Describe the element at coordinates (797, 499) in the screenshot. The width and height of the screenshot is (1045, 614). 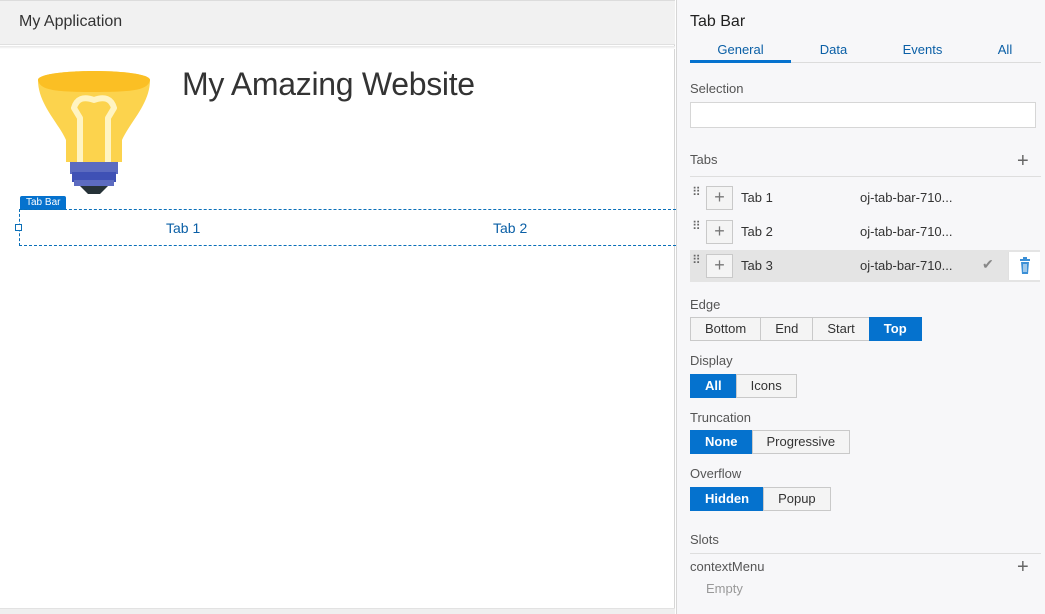
I see `overflow-popup-button: Popup` at that location.